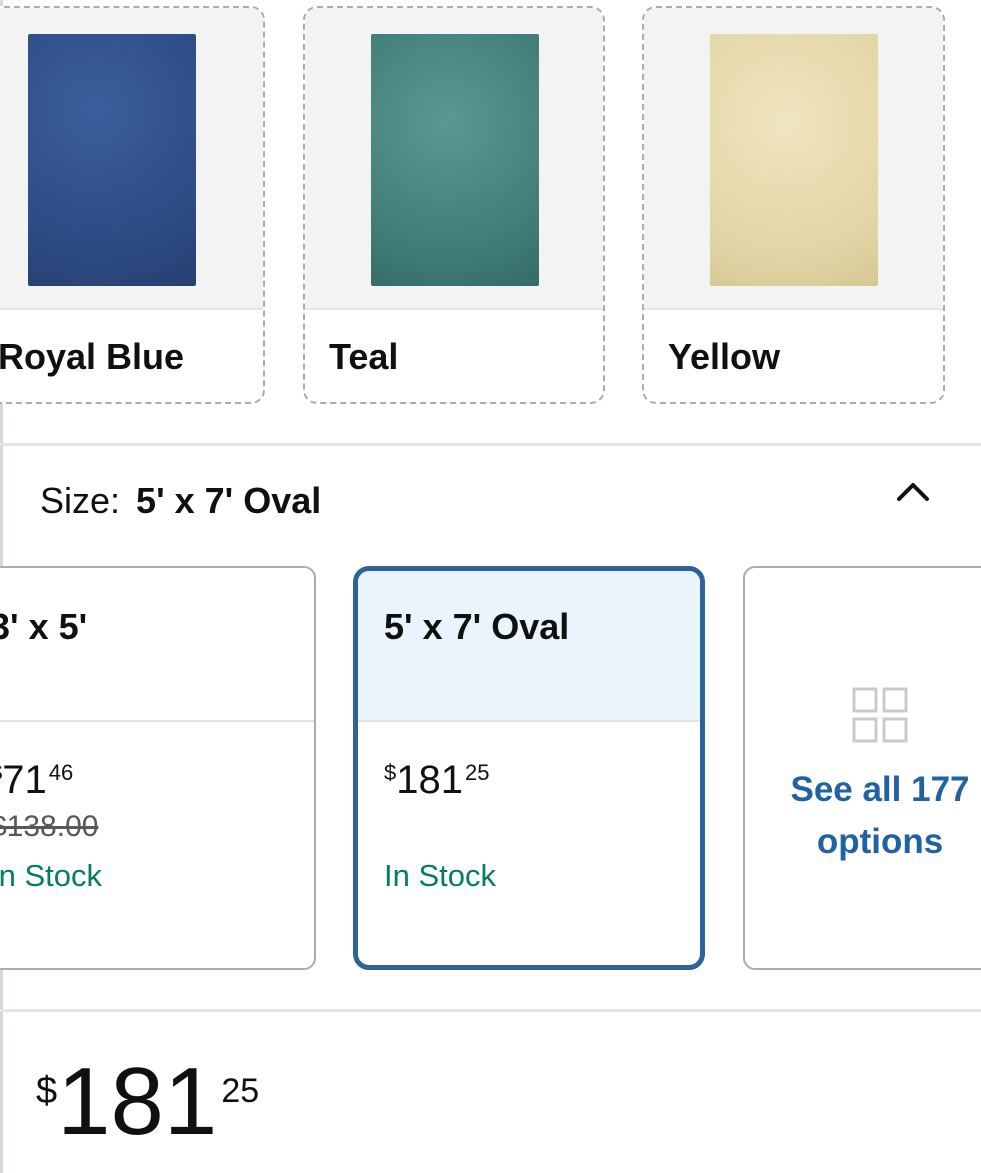 The width and height of the screenshot is (981, 1173). I want to click on selected-size-value: 5' x 7' Oval, so click(229, 500).